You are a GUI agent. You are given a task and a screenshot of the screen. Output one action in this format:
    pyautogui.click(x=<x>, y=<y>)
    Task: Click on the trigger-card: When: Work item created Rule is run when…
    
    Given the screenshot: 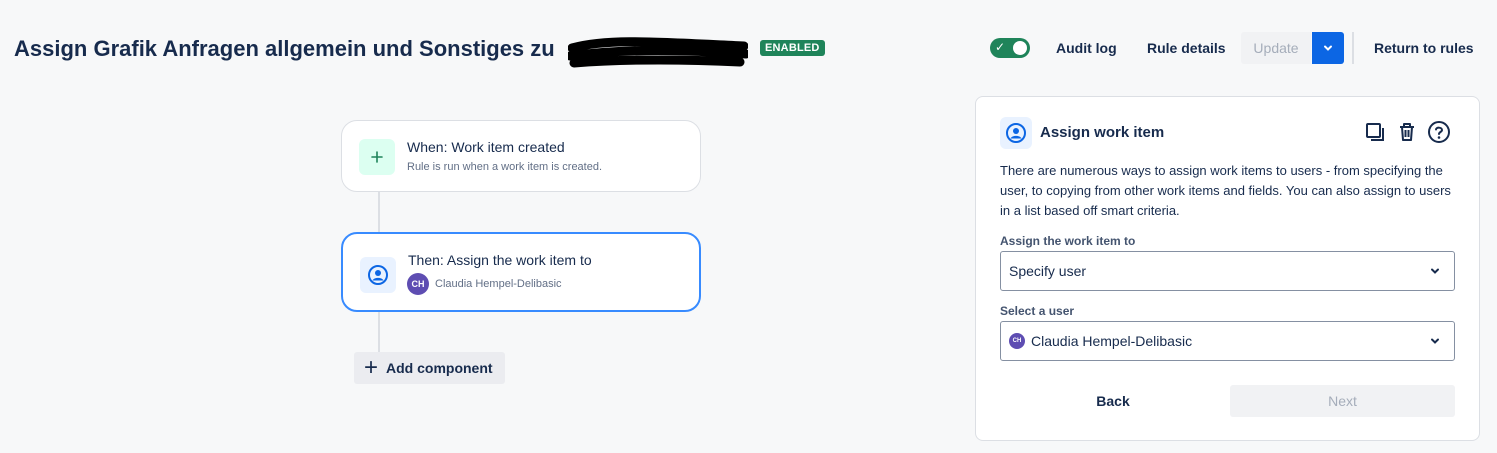 What is the action you would take?
    pyautogui.click(x=521, y=156)
    